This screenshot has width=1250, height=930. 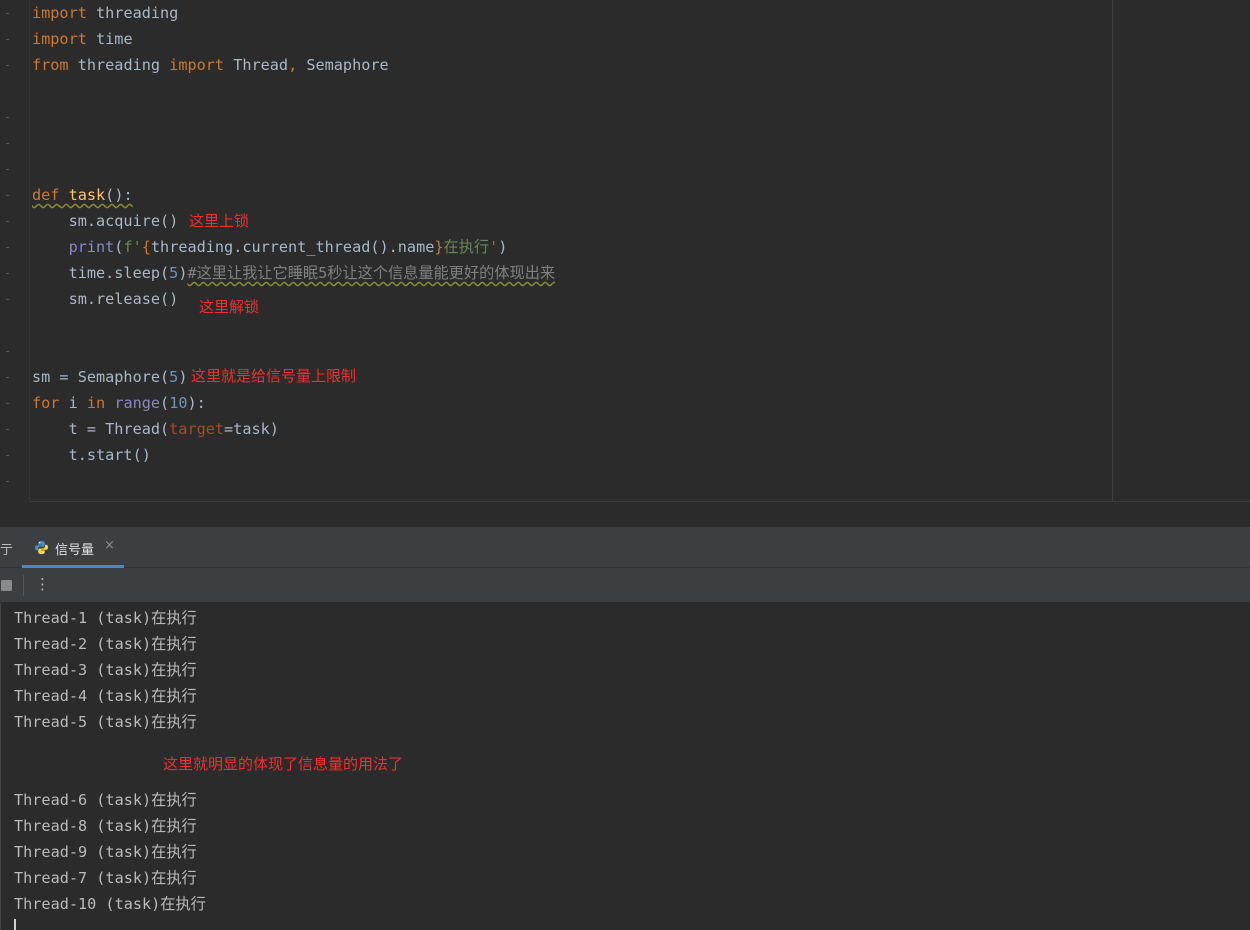 I want to click on brace: {, so click(x=146, y=247).